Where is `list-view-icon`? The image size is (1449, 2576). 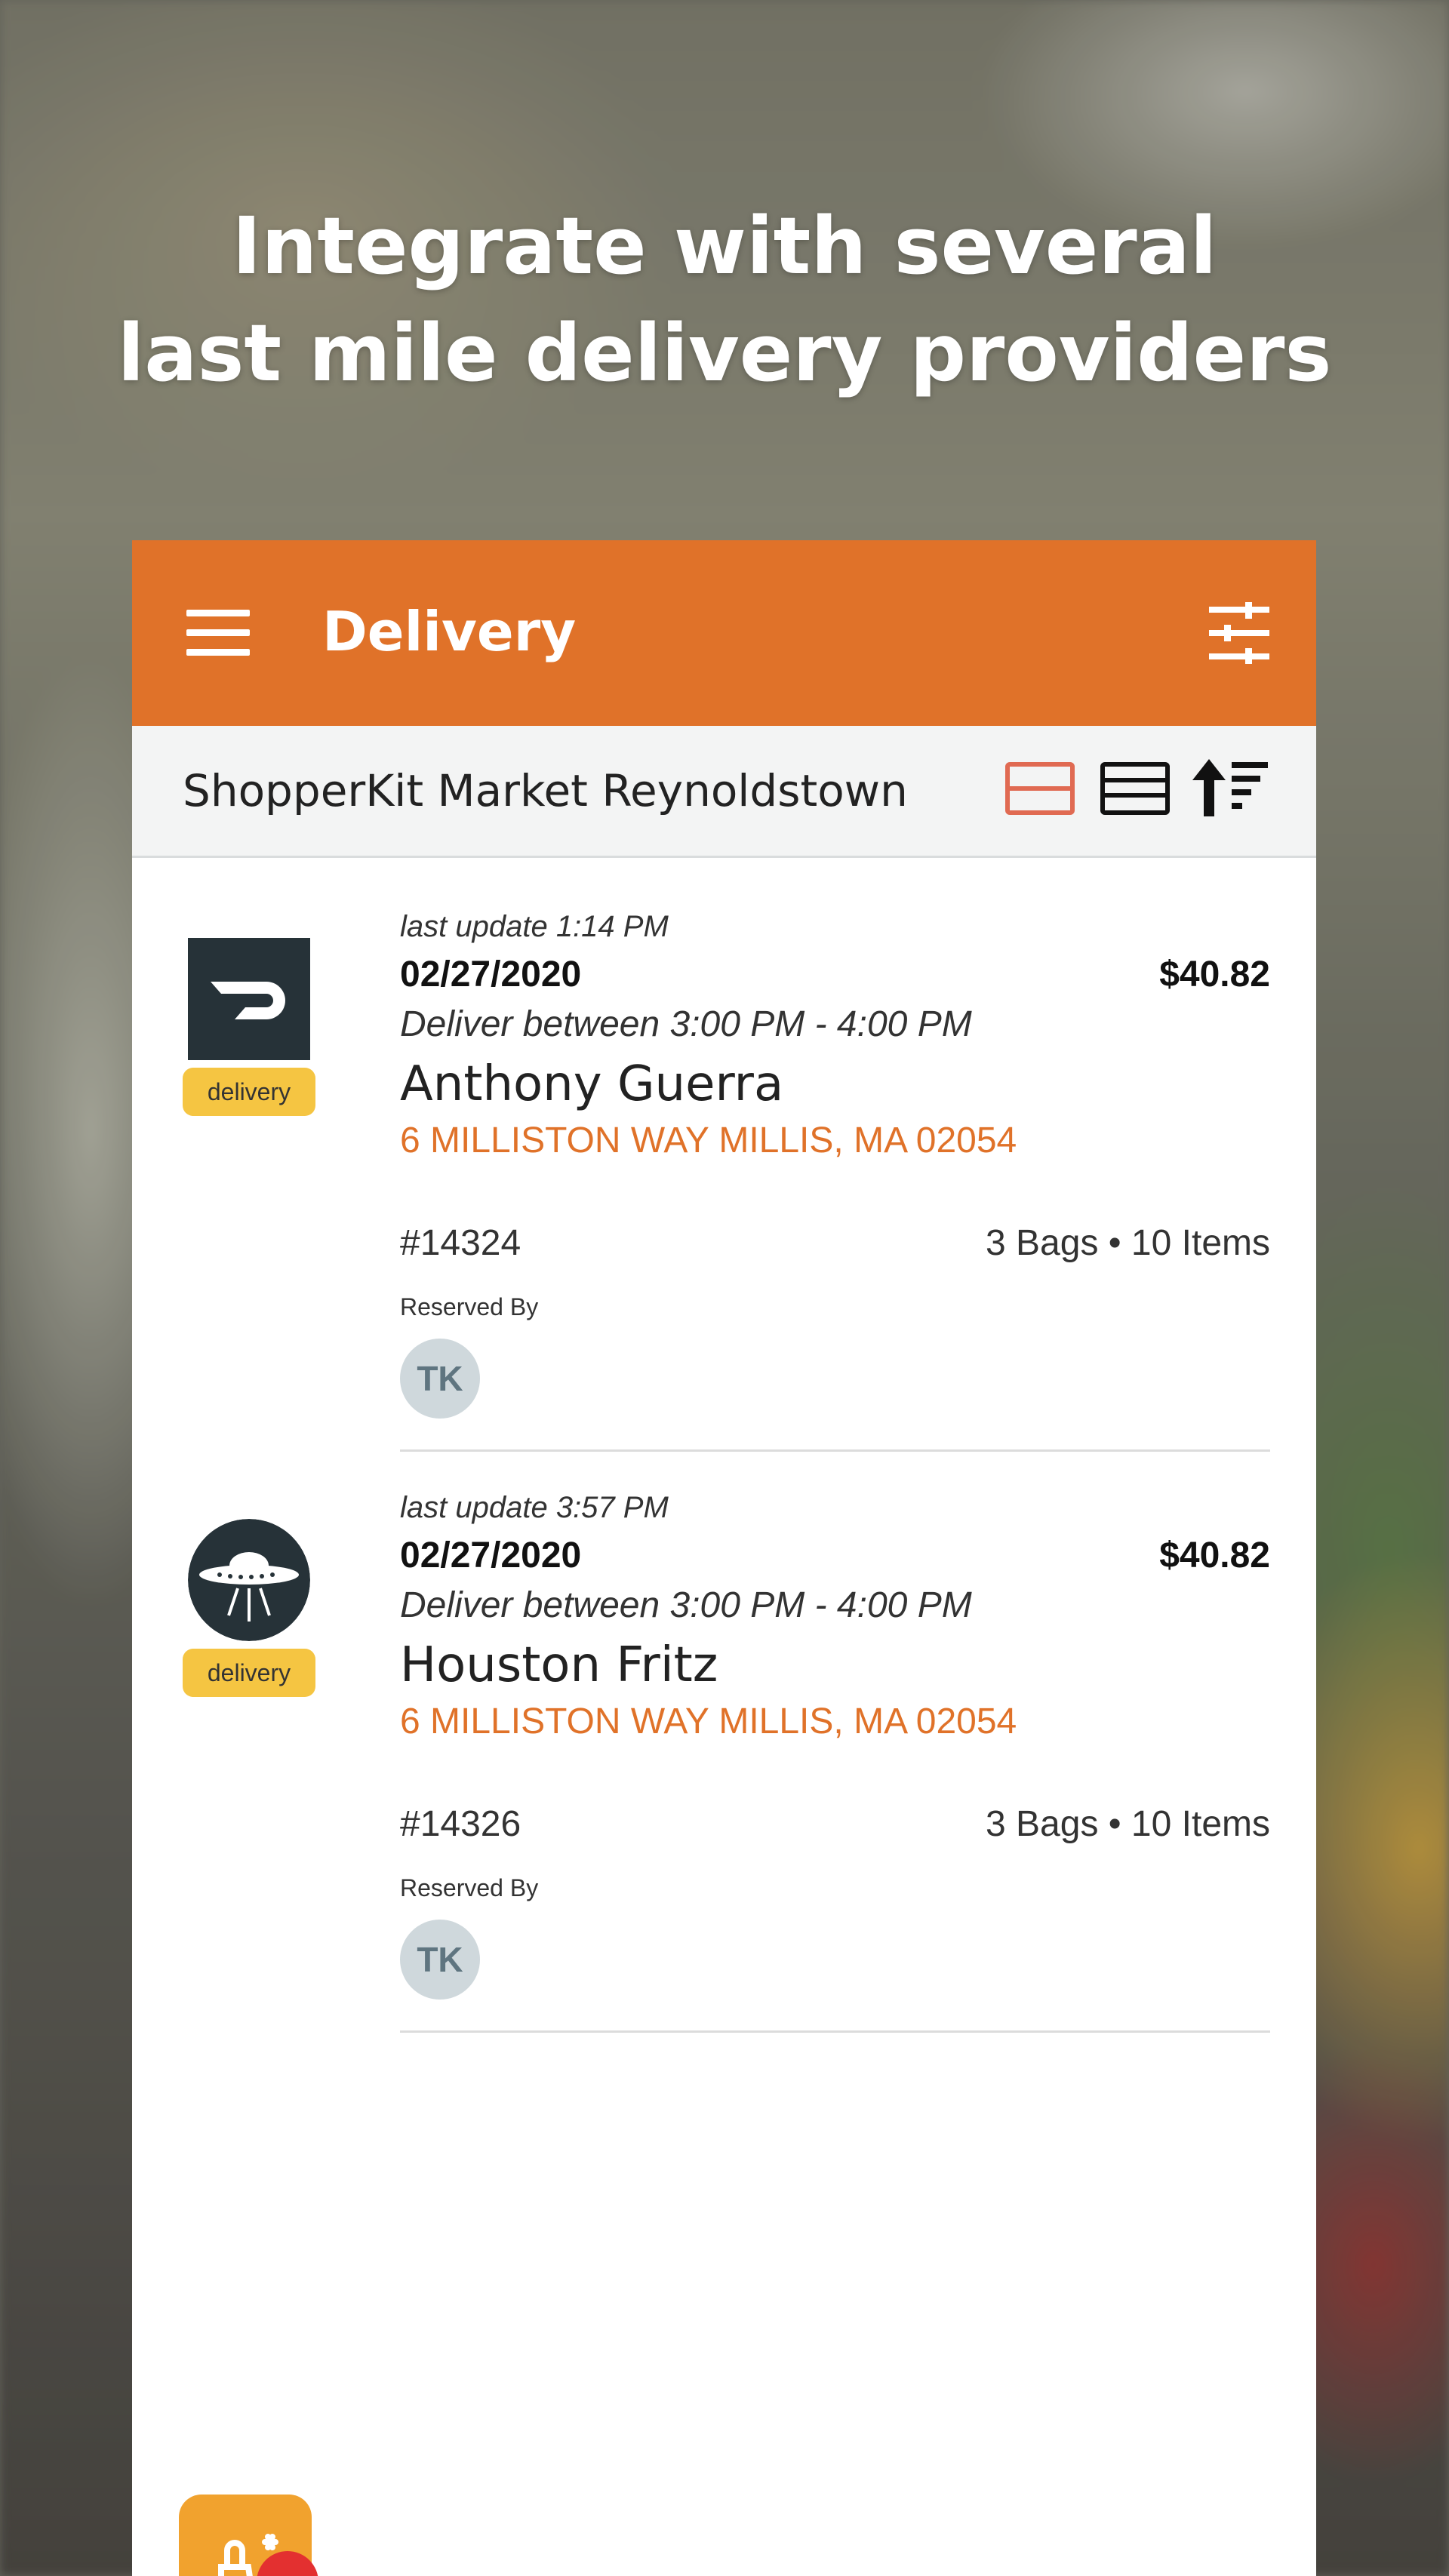
list-view-icon is located at coordinates (1135, 788).